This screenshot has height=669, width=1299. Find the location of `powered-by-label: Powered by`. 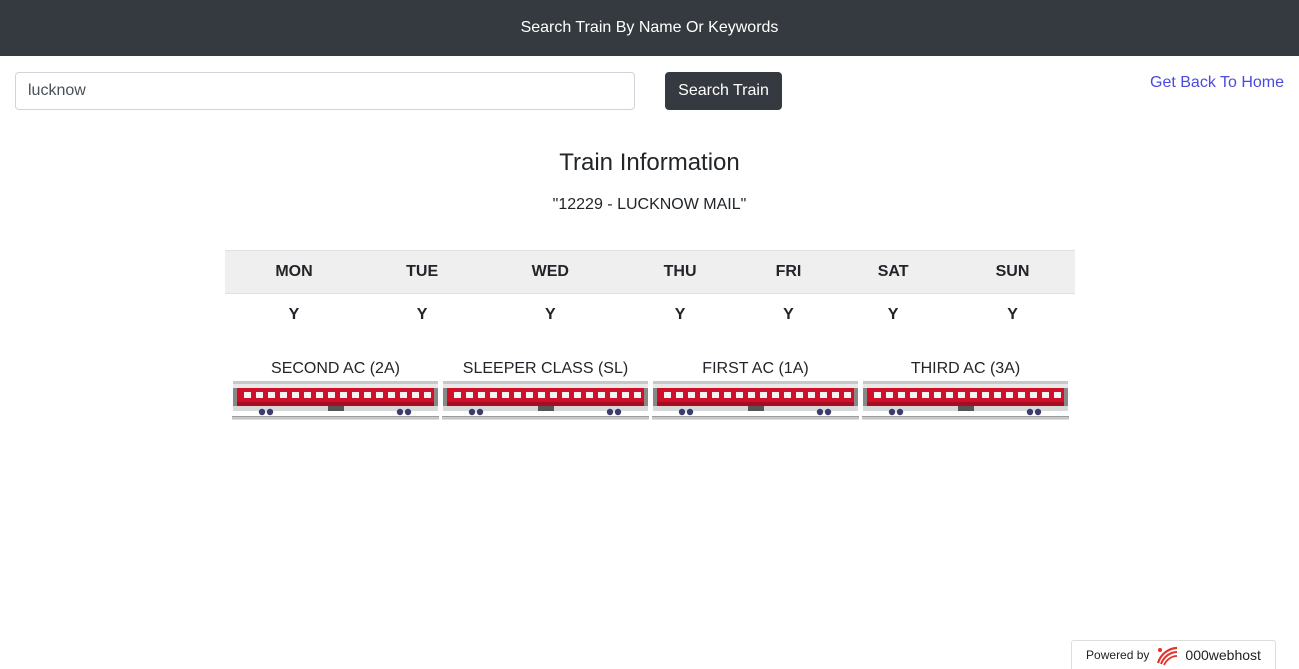

powered-by-label: Powered by is located at coordinates (1118, 655).